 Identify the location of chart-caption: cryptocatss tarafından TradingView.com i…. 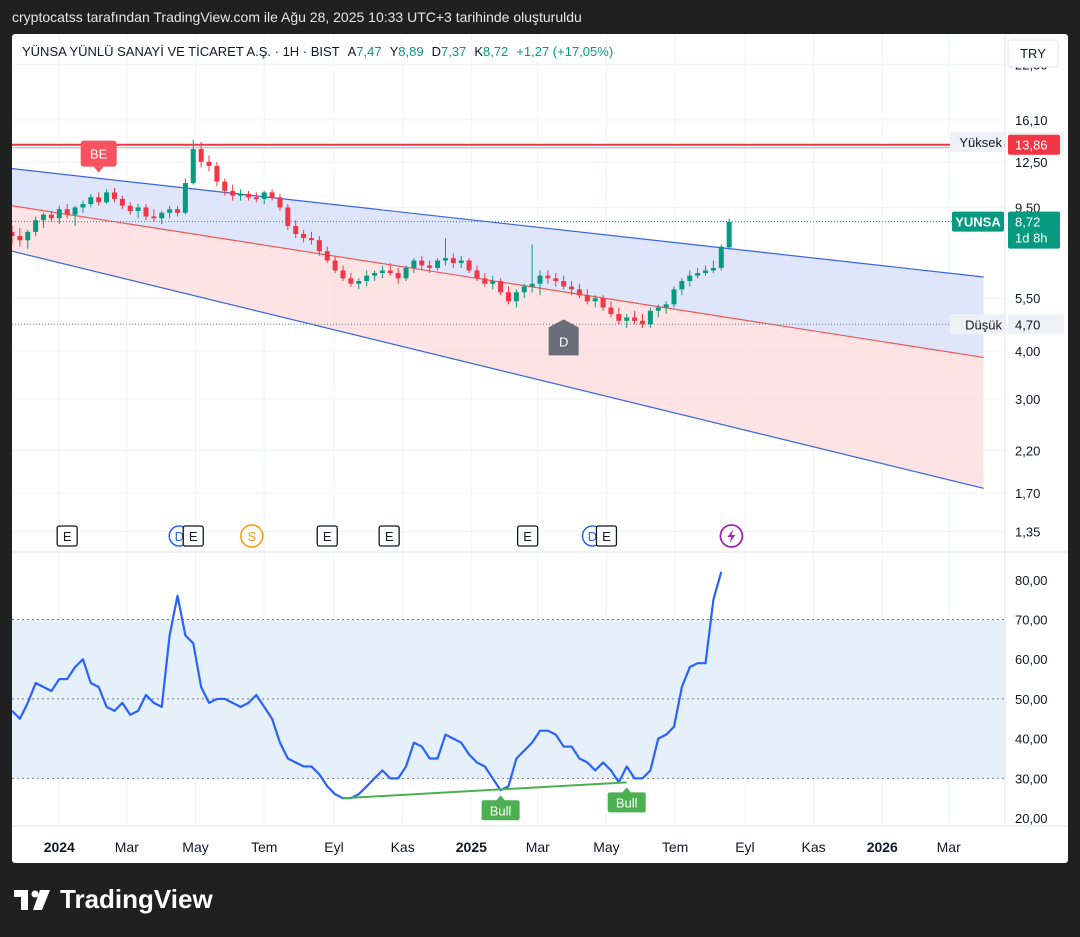
(297, 17).